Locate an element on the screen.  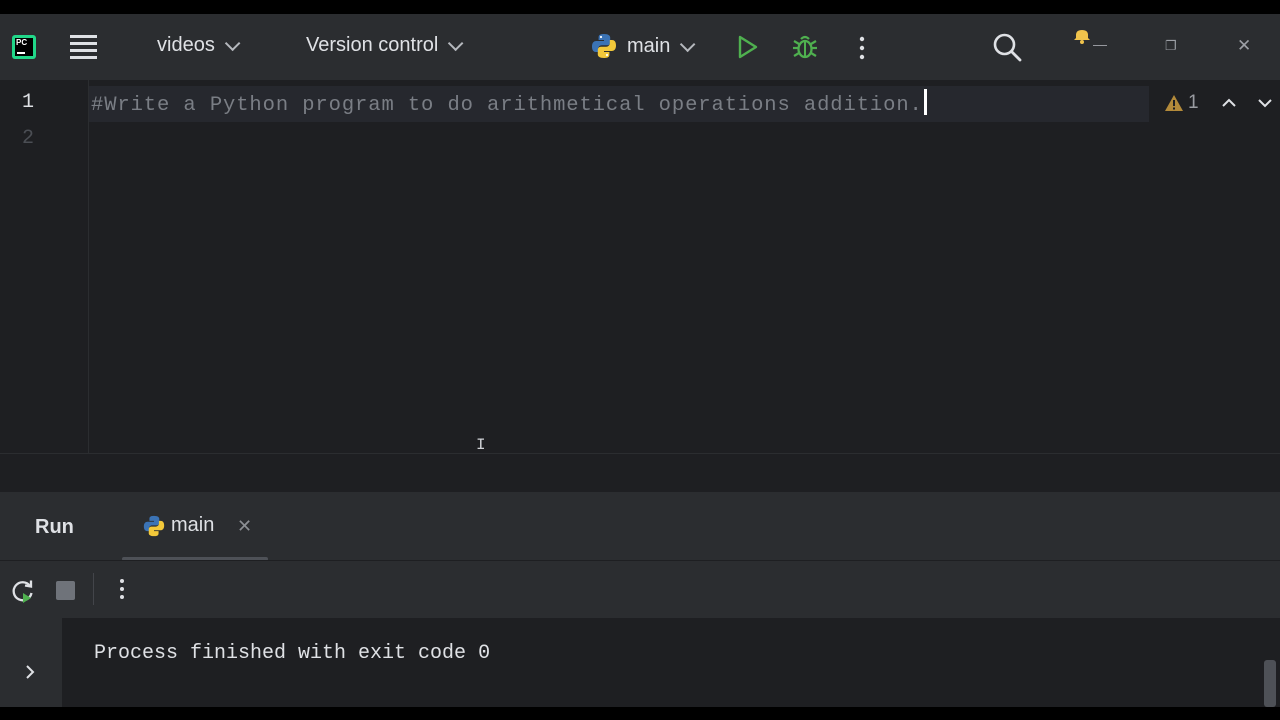
rerun-icon is located at coordinates (23, 593).